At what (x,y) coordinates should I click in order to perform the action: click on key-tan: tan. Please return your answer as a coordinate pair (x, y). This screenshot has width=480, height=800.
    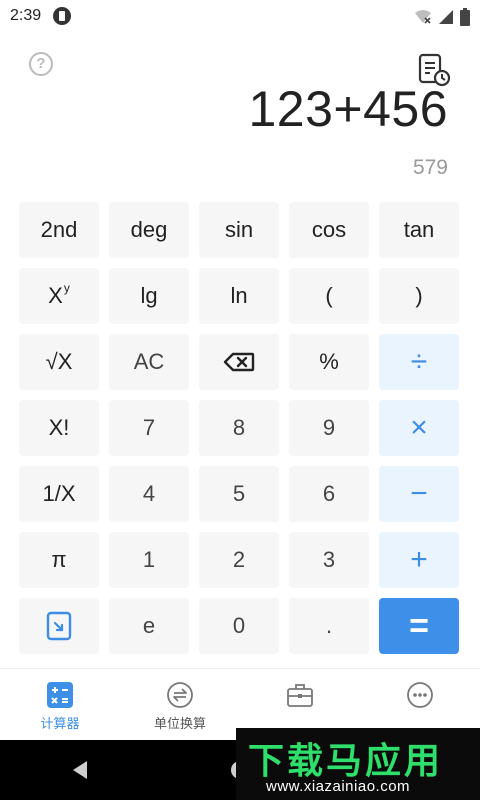
    Looking at the image, I should click on (419, 230).